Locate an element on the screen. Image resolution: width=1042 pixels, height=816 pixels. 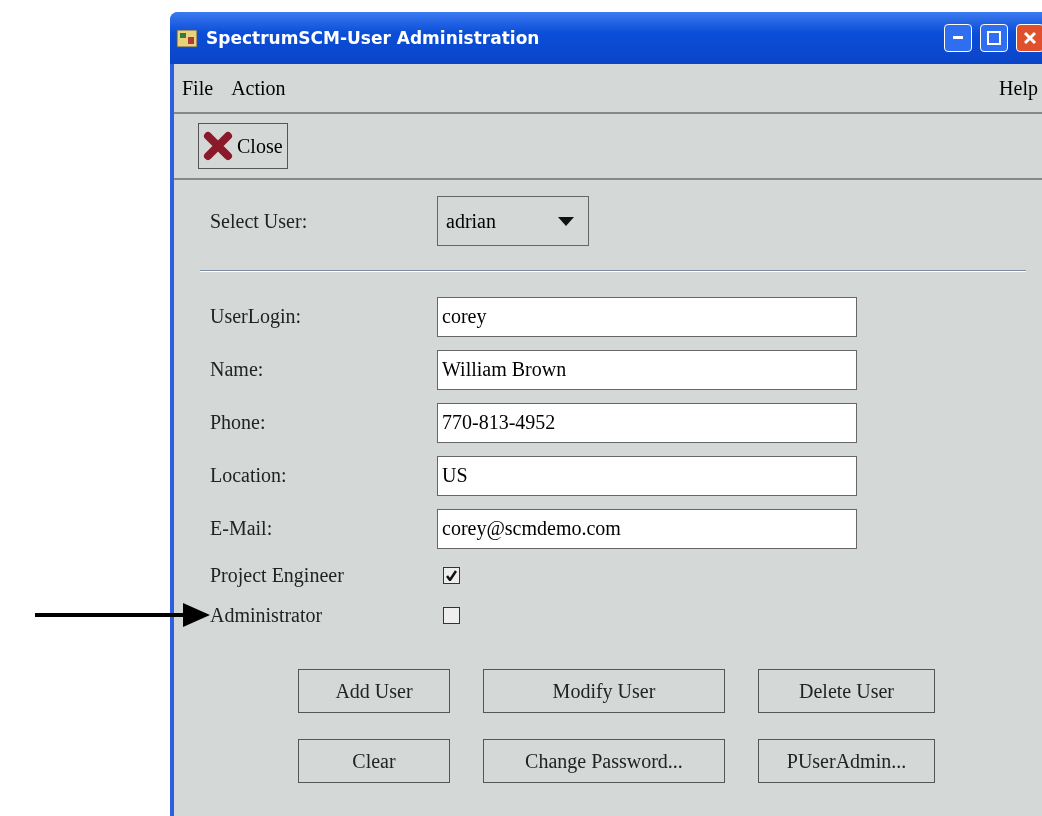
action-button: Modify User is located at coordinates (604, 691).